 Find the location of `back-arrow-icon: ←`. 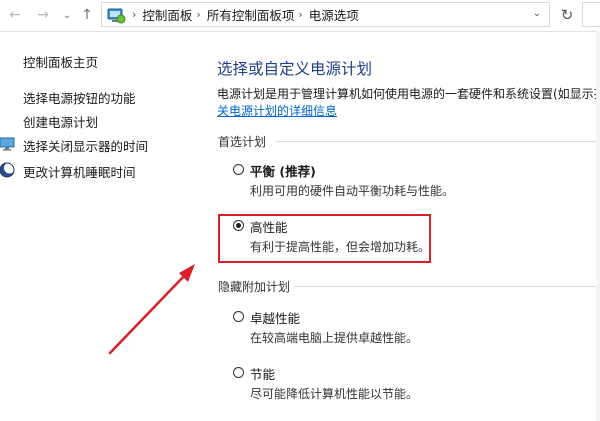

back-arrow-icon: ← is located at coordinates (15, 15).